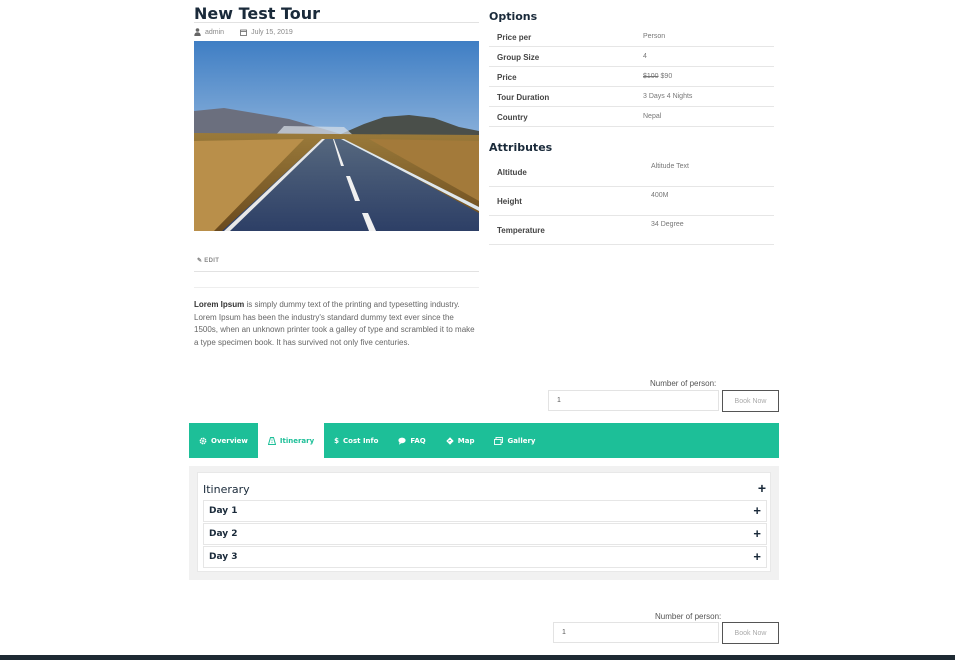  What do you see at coordinates (337, 440) in the screenshot?
I see `dollar-icon: $` at bounding box center [337, 440].